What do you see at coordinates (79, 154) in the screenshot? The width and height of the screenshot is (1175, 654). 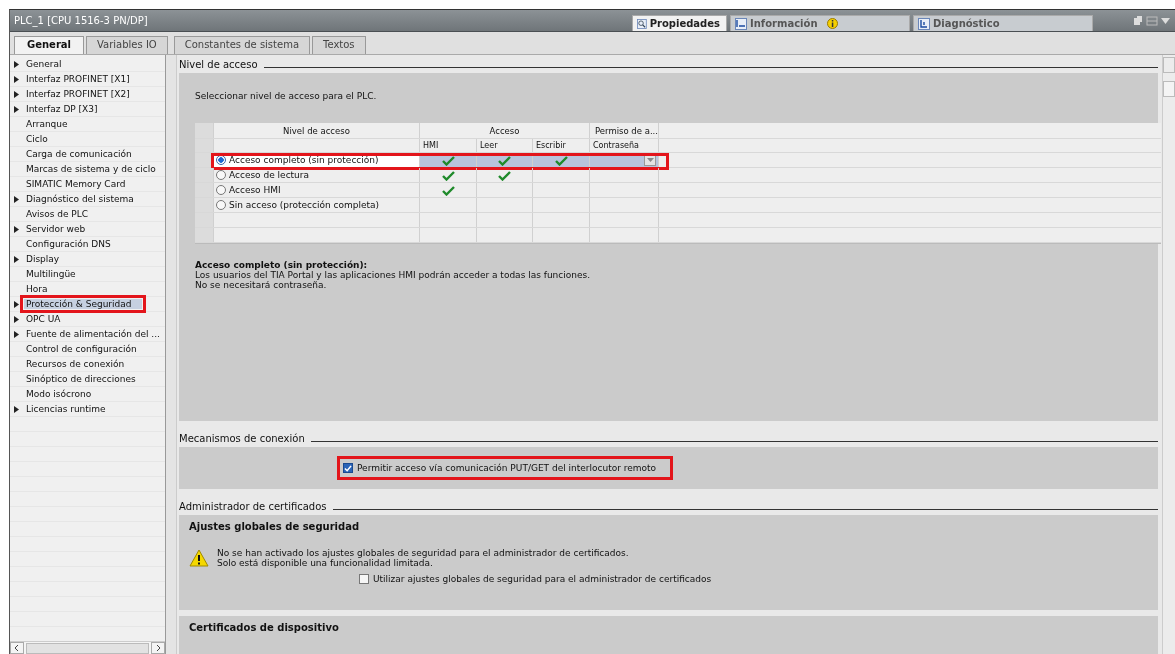 I see `sidebar-item: Carga de comunicación` at bounding box center [79, 154].